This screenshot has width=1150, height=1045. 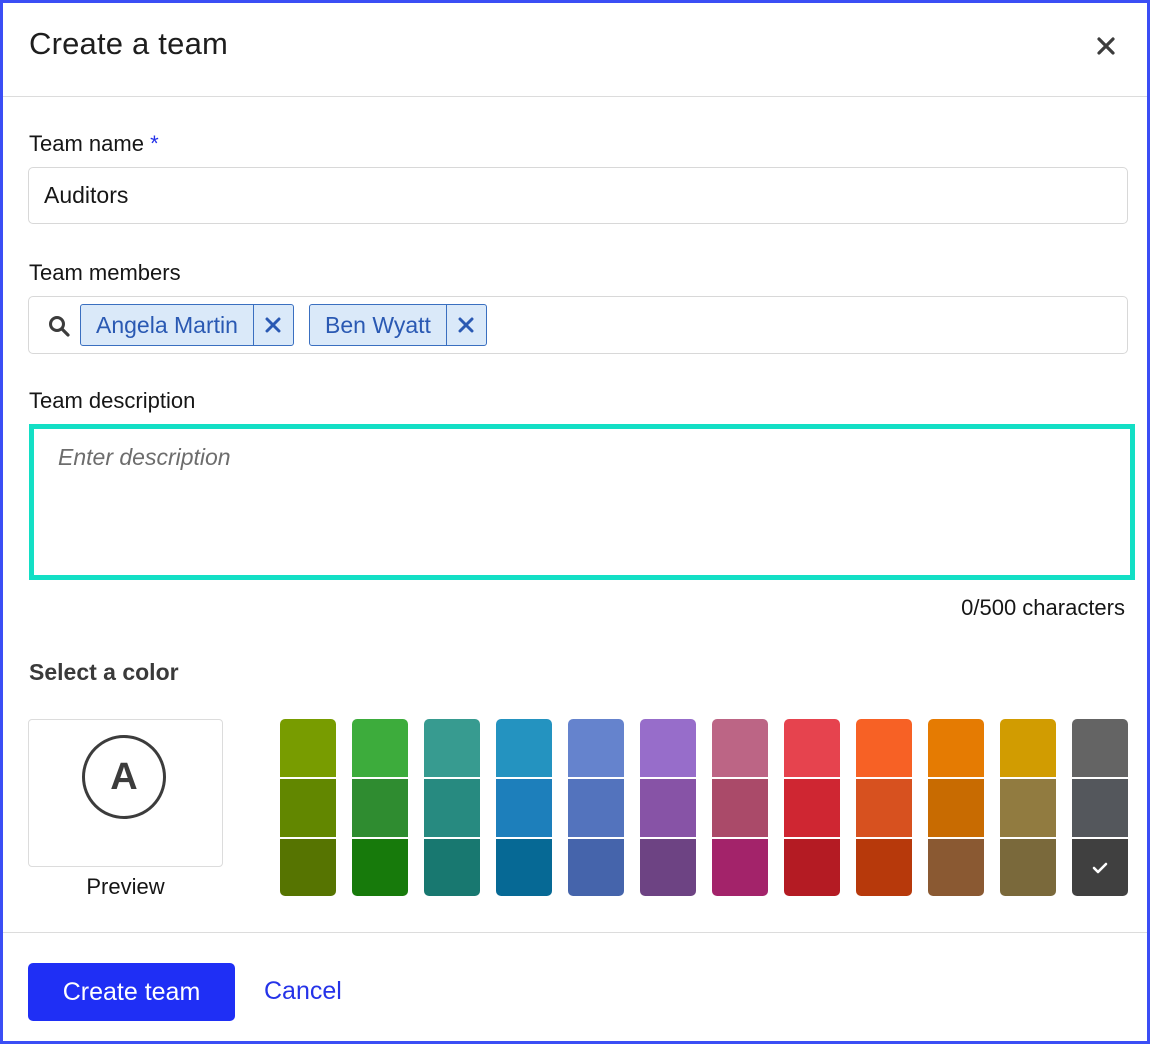 What do you see at coordinates (129, 43) in the screenshot?
I see `dialog-title: Create a team` at bounding box center [129, 43].